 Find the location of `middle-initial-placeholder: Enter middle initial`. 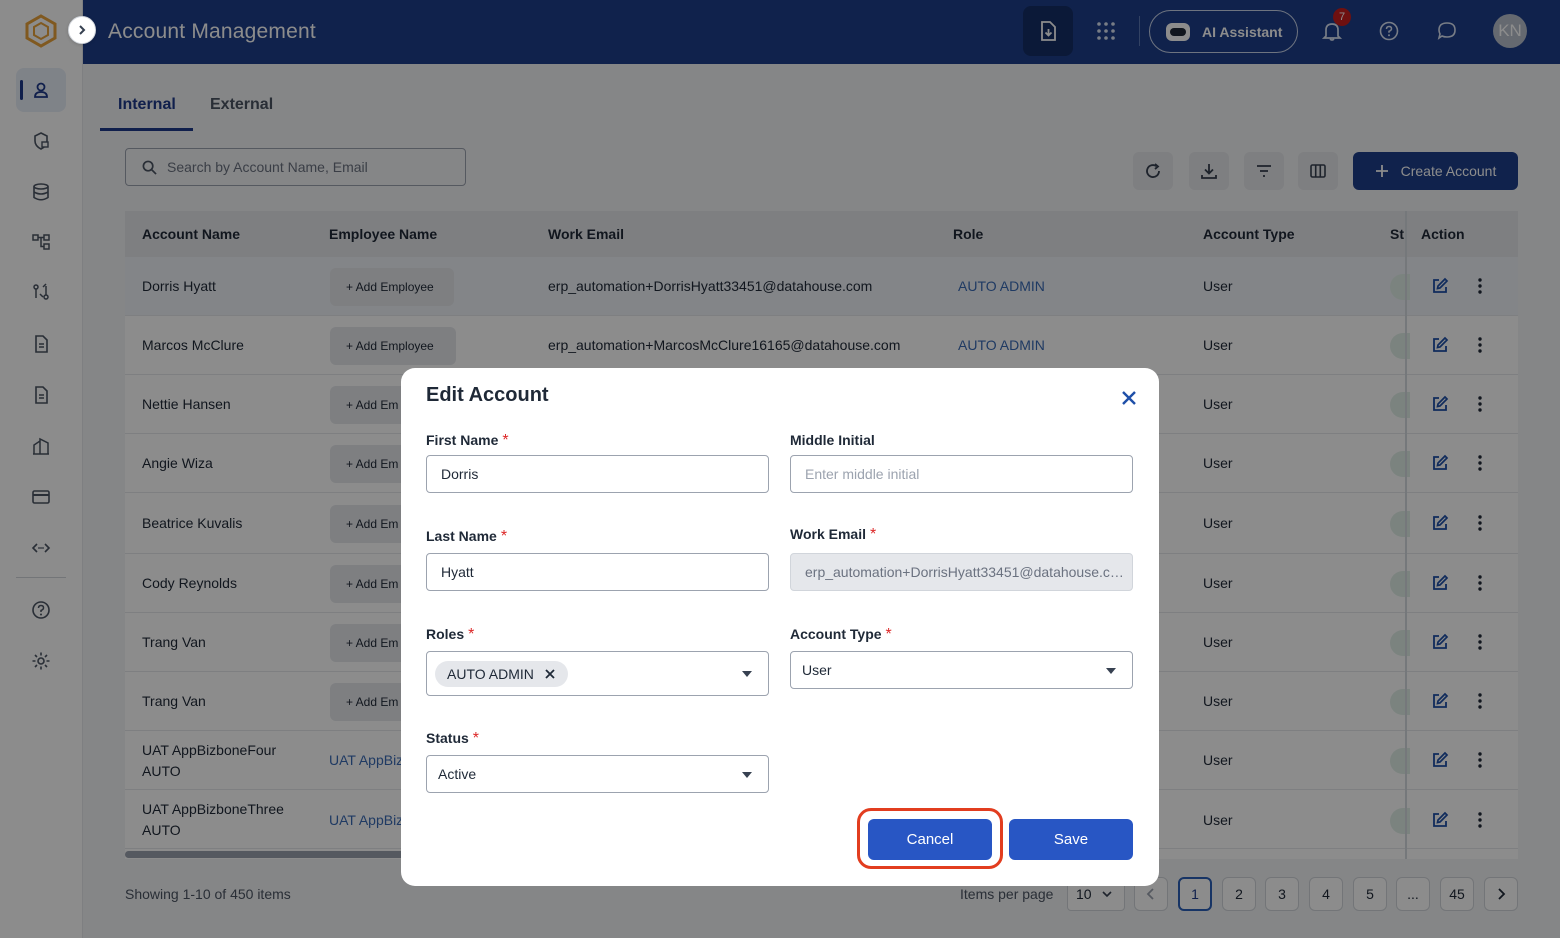

middle-initial-placeholder: Enter middle initial is located at coordinates (862, 474).